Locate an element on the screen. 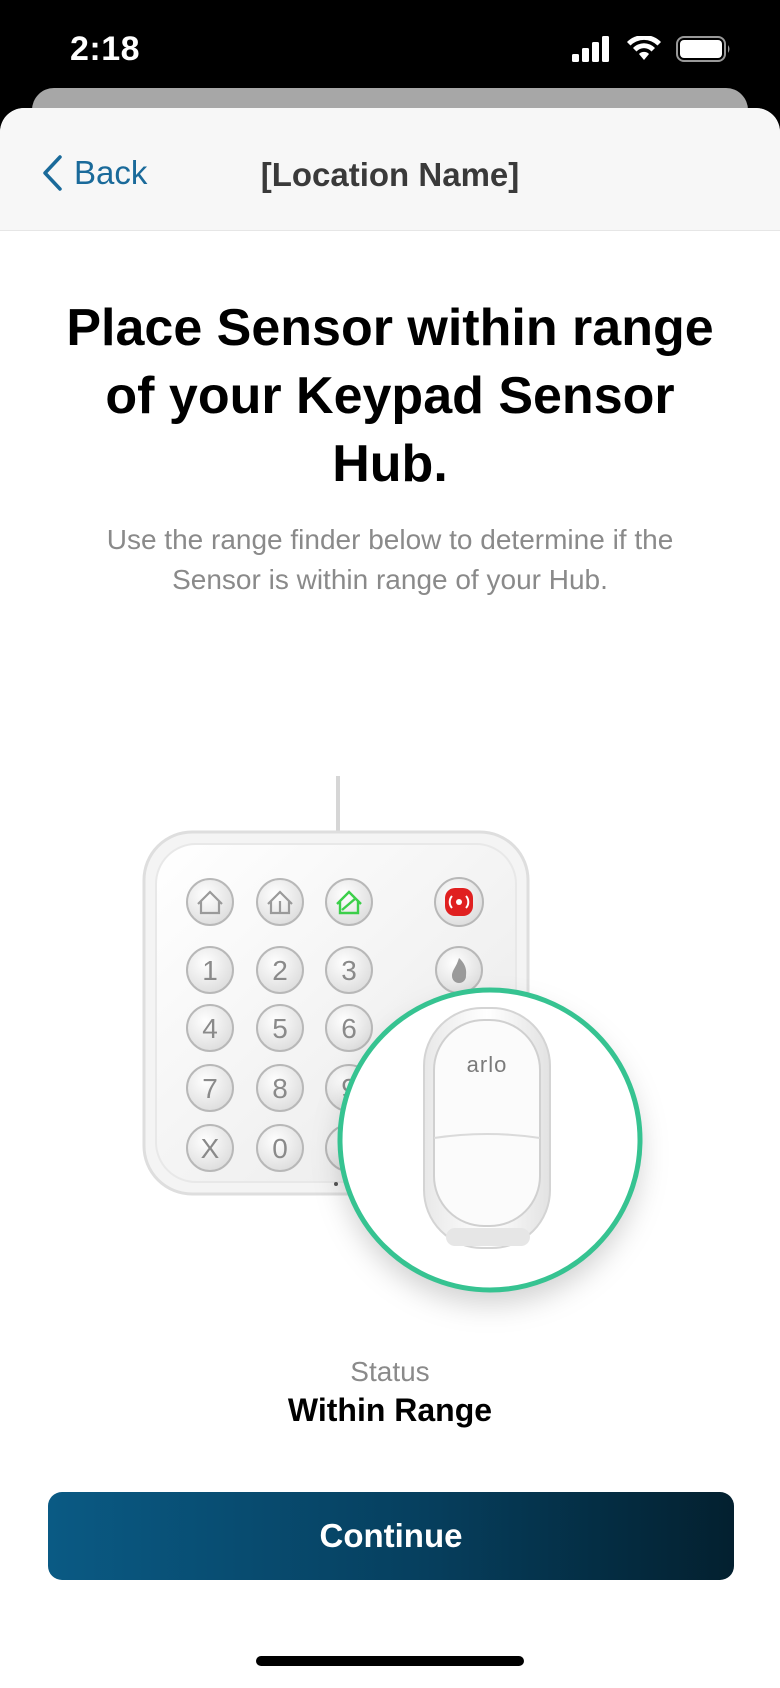 This screenshot has height=1688, width=780. key-1: 1 is located at coordinates (210, 970).